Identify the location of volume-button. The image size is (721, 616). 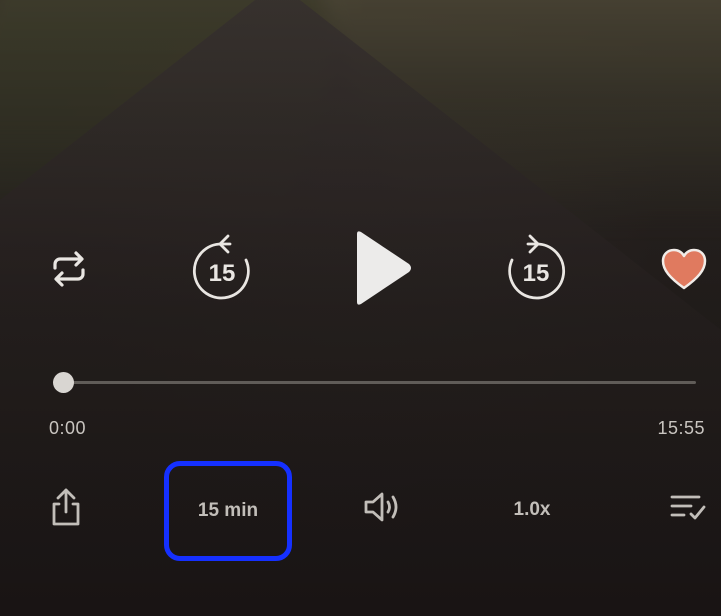
(383, 510).